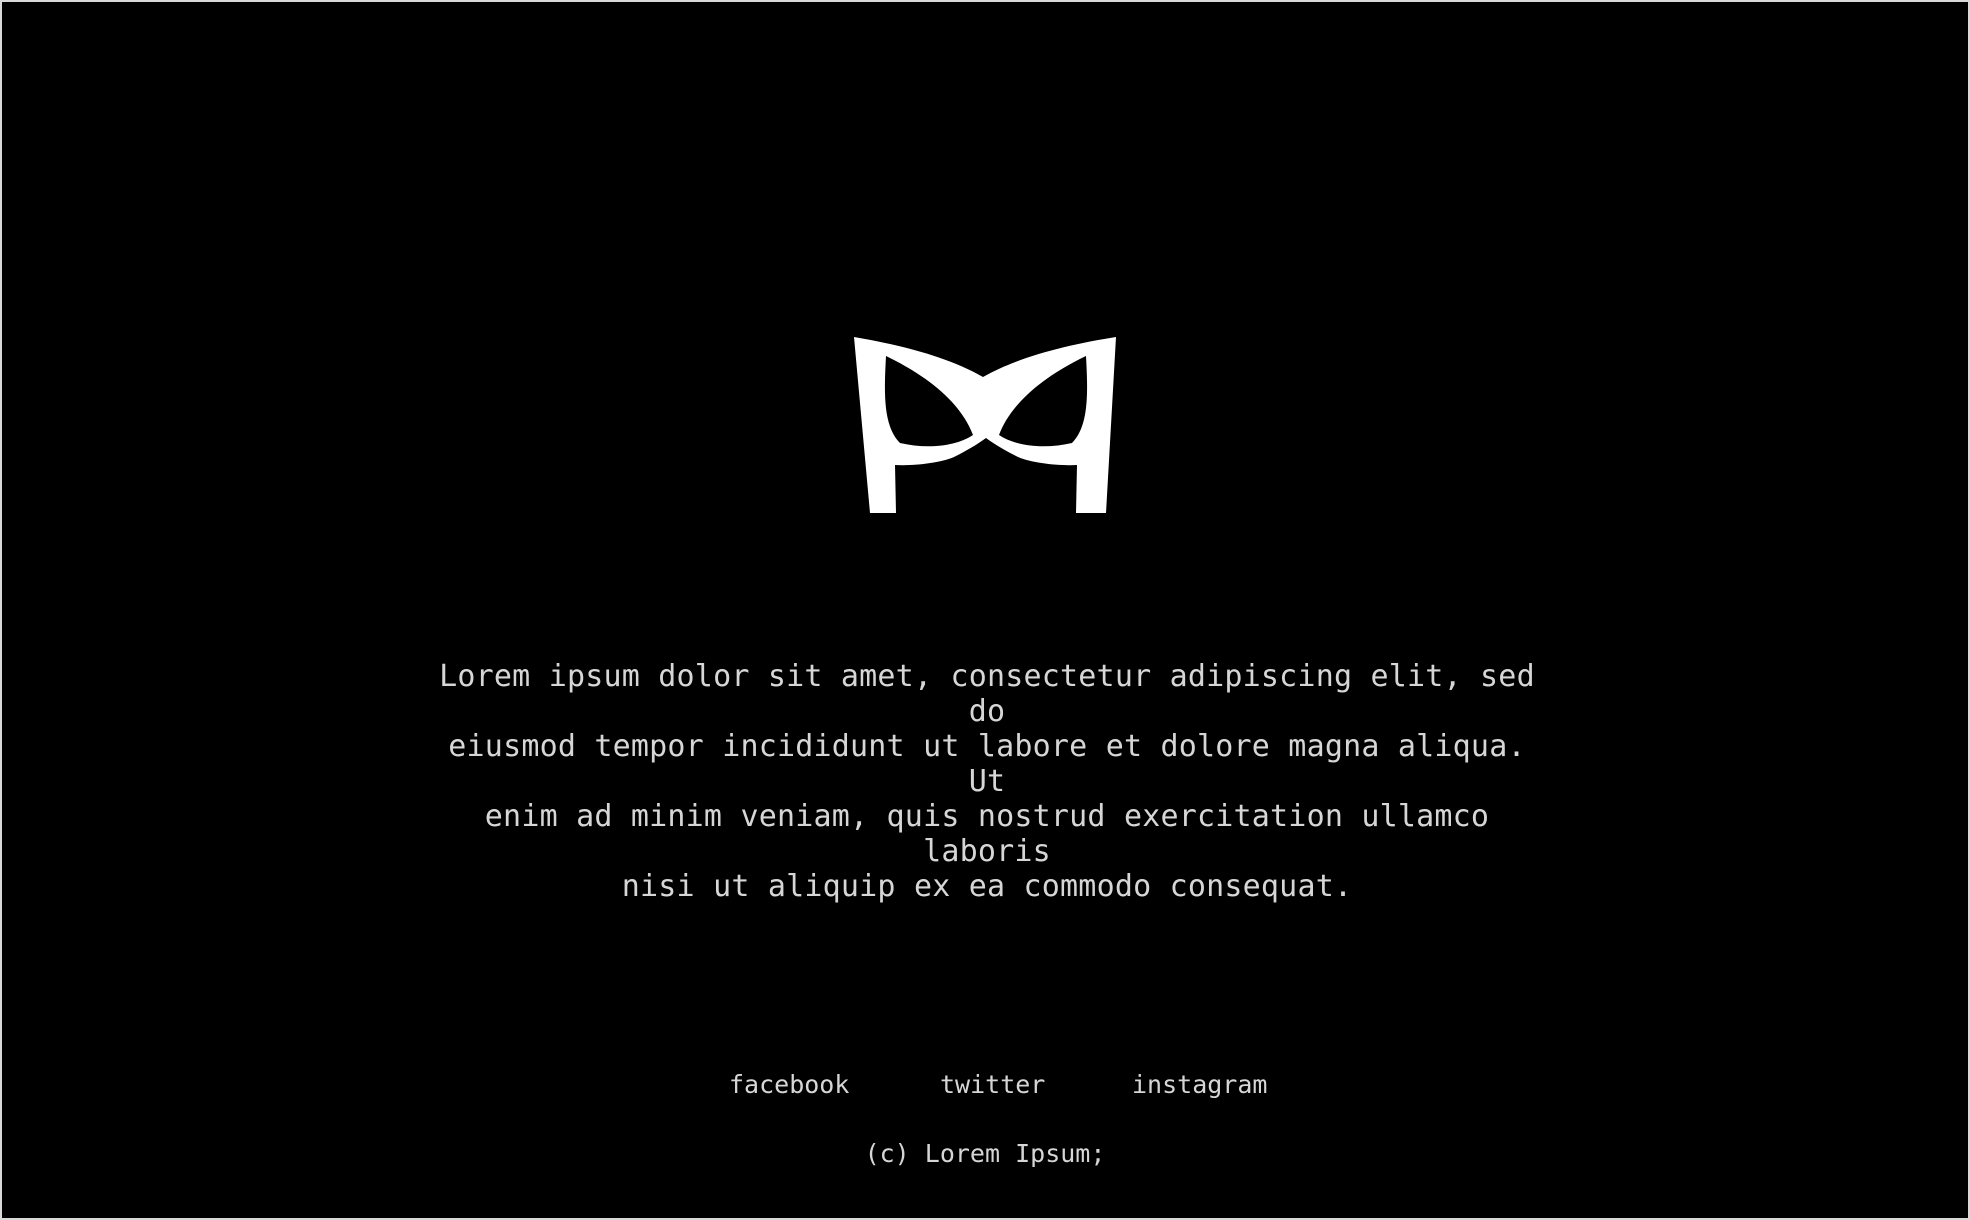 The width and height of the screenshot is (1970, 1220). Describe the element at coordinates (1199, 1085) in the screenshot. I see `instagram-link: instagram` at that location.